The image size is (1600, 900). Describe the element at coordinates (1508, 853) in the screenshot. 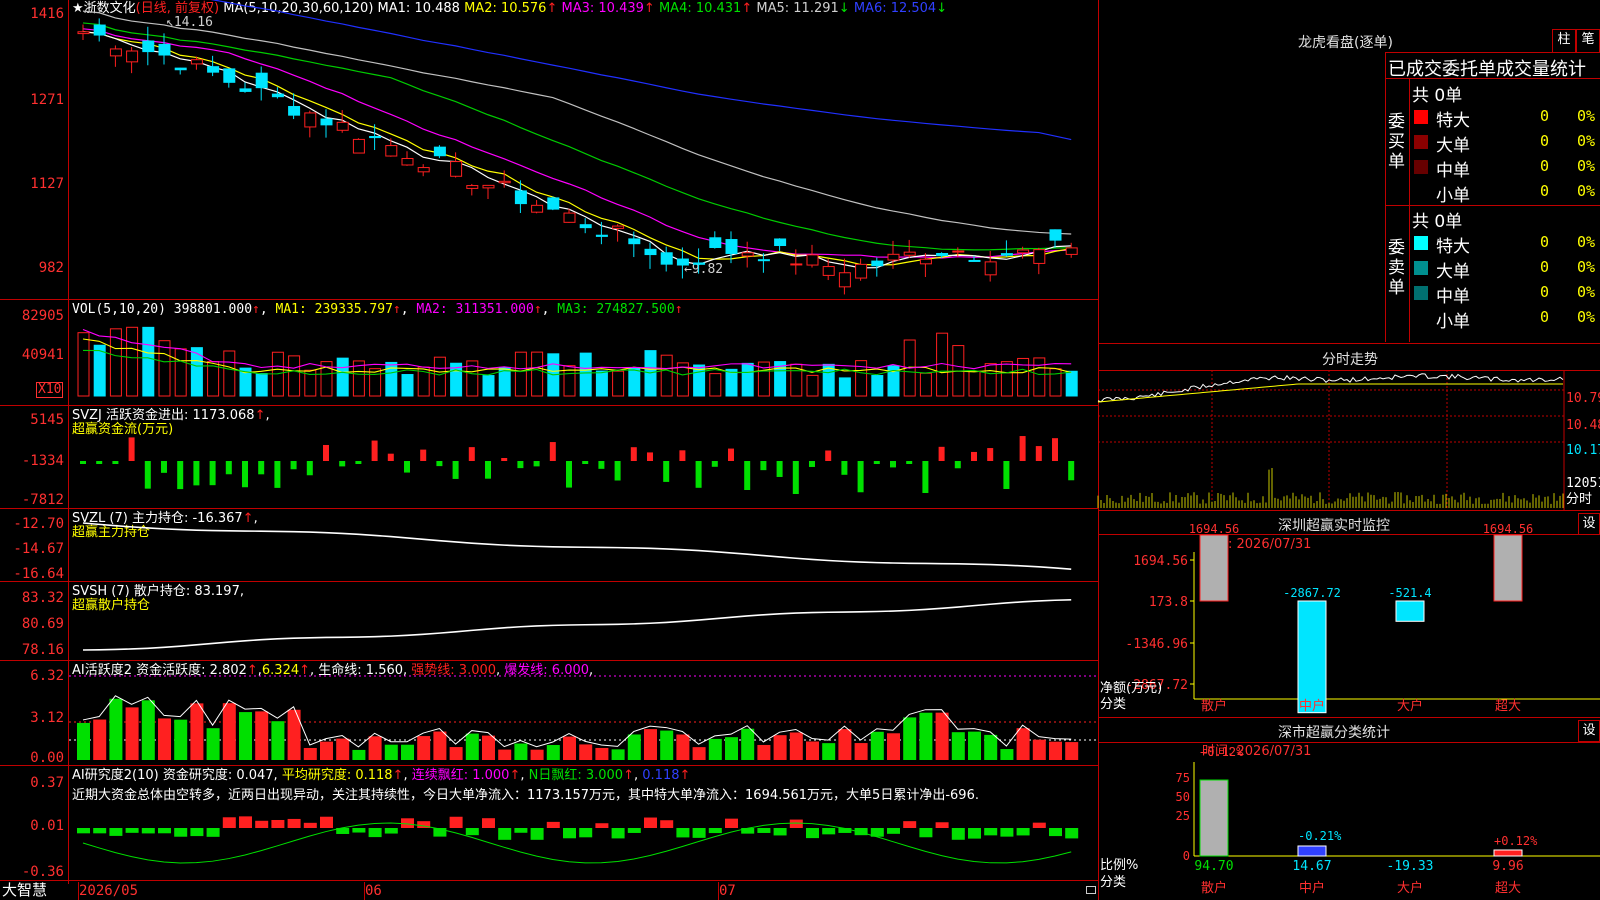

I see `class-bar` at that location.